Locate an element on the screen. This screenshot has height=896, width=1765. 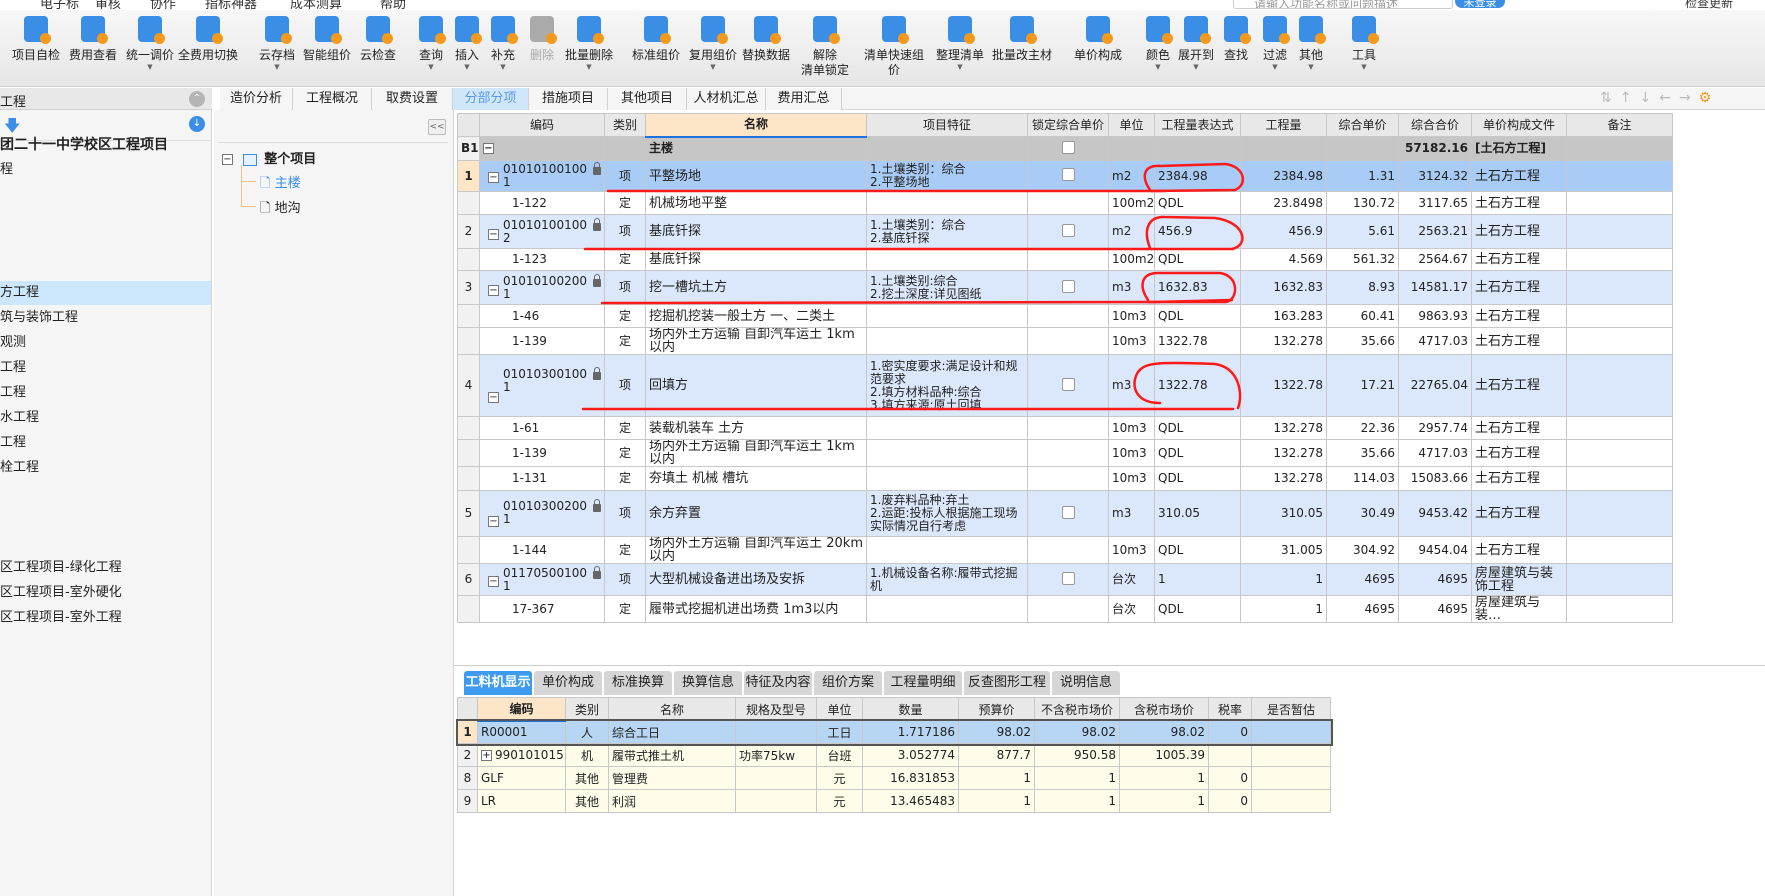
type-cell: 其他 is located at coordinates (587, 801).